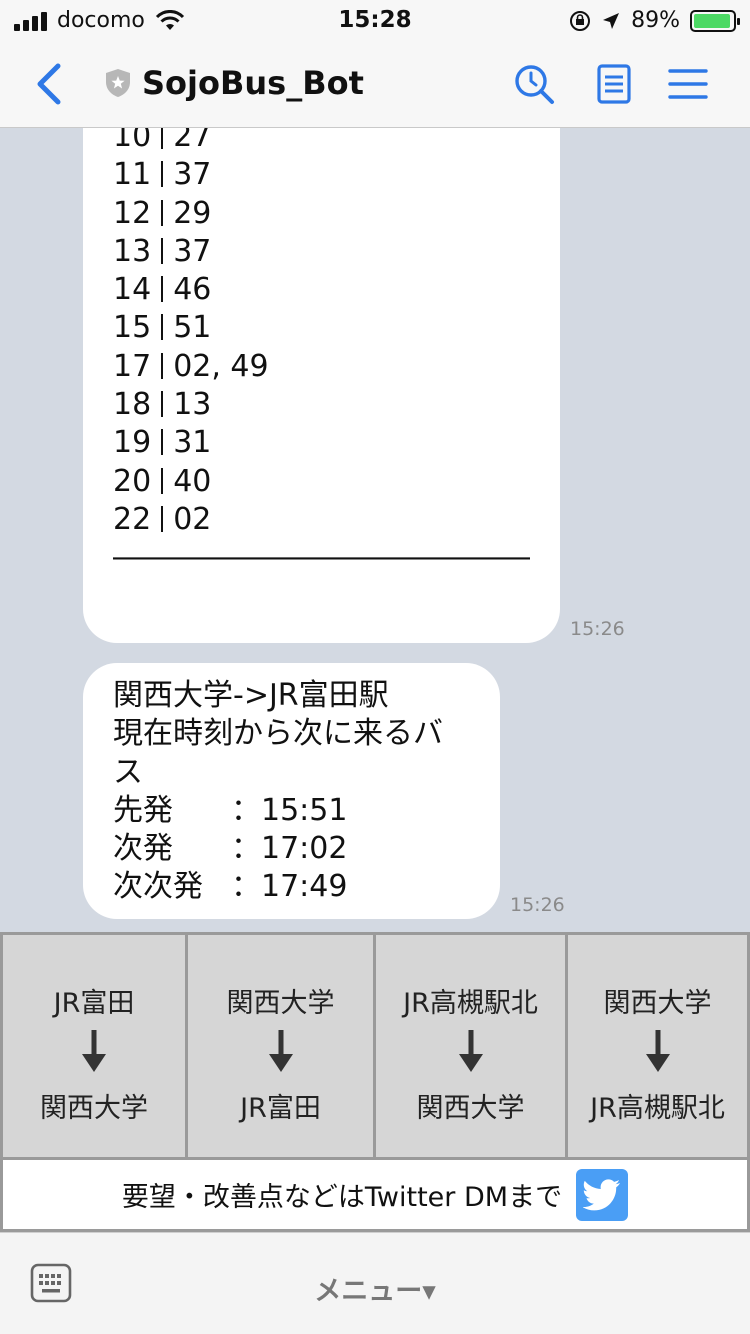 The width and height of the screenshot is (750, 1334). I want to click on next-bus-subtitle: 現在時刻から次に来るバス, so click(278, 753).